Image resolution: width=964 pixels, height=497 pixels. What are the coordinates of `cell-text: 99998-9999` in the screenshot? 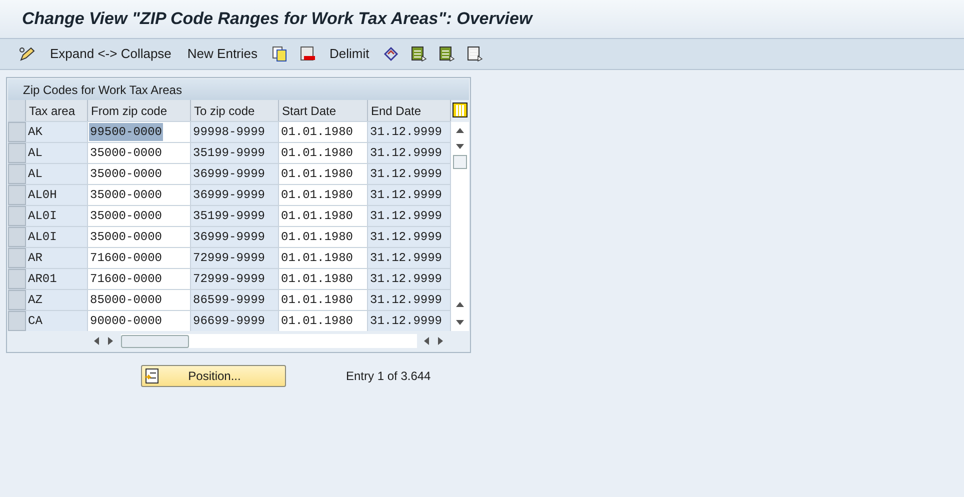 It's located at (229, 132).